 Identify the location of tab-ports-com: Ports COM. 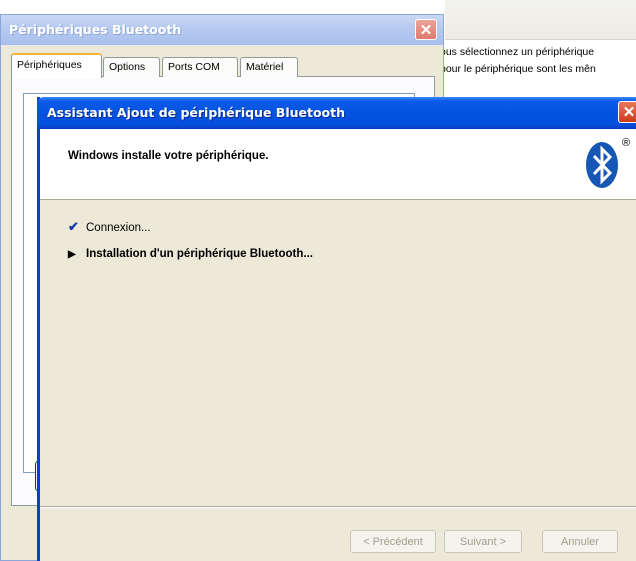
(200, 67).